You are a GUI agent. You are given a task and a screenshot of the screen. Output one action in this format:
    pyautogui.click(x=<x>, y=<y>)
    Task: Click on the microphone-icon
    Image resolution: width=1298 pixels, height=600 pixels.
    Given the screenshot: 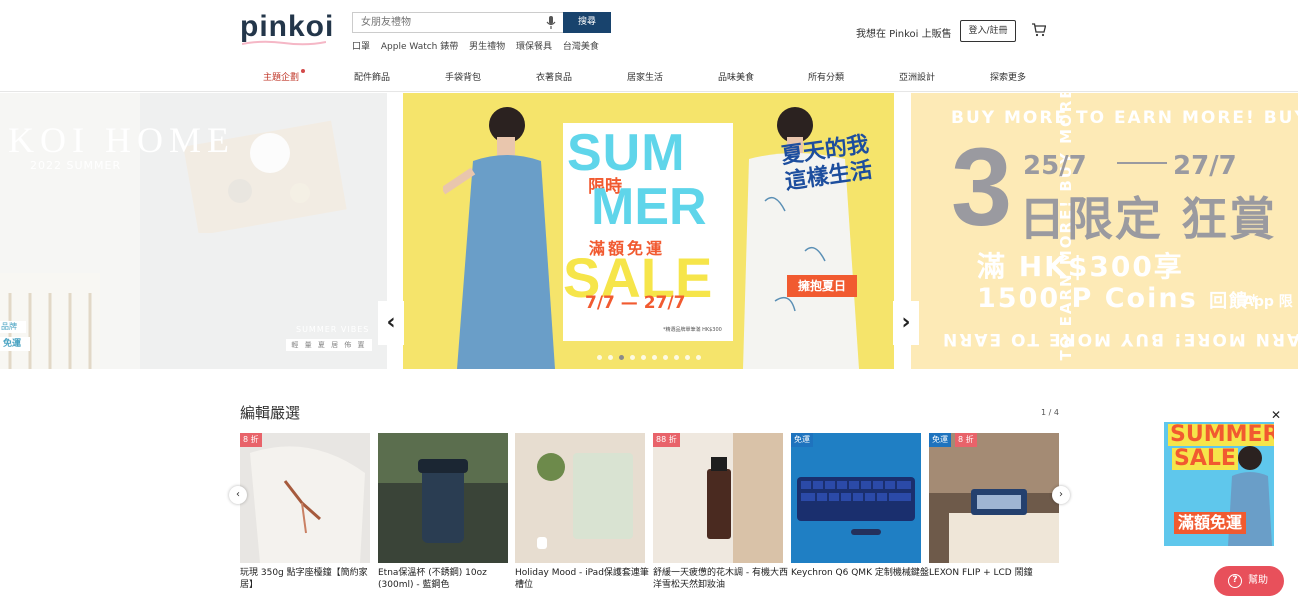 What is the action you would take?
    pyautogui.click(x=551, y=22)
    